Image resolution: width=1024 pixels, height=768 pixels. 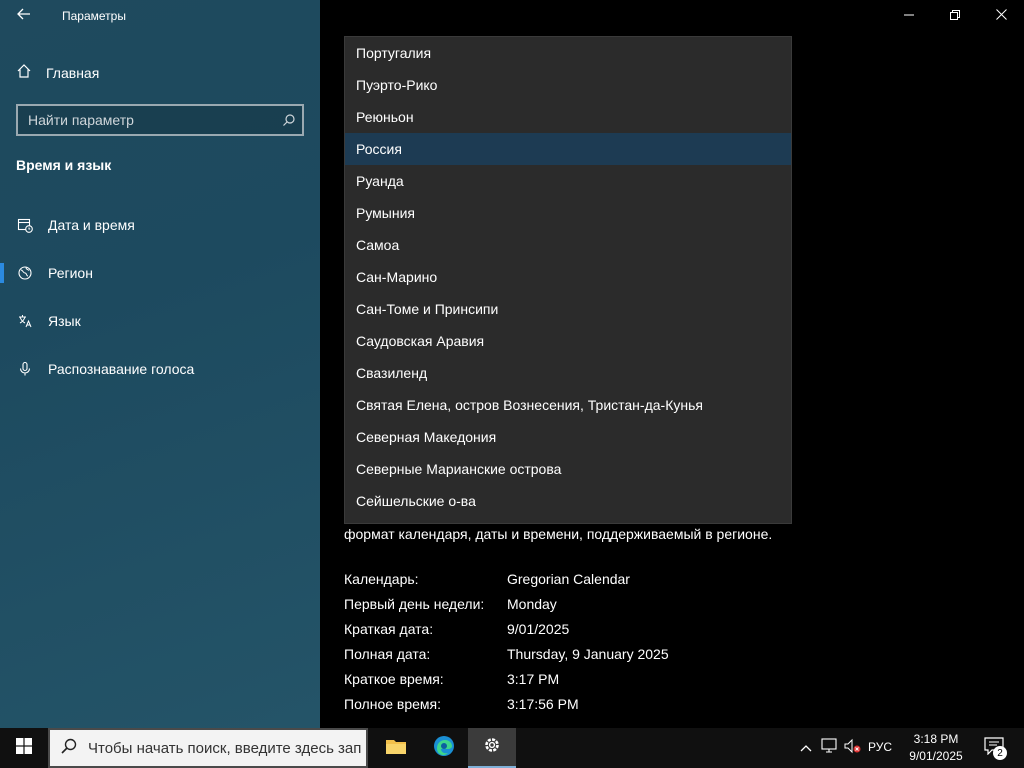 What do you see at coordinates (91, 225) in the screenshot?
I see `sidebar-item-label: Дата и время` at bounding box center [91, 225].